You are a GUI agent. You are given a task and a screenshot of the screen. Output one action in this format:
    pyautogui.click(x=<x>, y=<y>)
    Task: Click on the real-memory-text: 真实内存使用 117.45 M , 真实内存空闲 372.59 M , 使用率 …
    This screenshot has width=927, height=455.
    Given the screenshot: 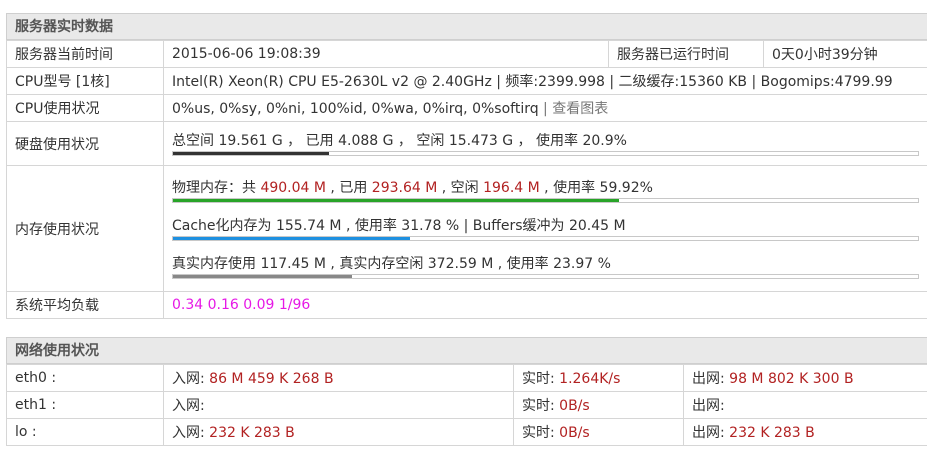 What is the action you would take?
    pyautogui.click(x=391, y=263)
    